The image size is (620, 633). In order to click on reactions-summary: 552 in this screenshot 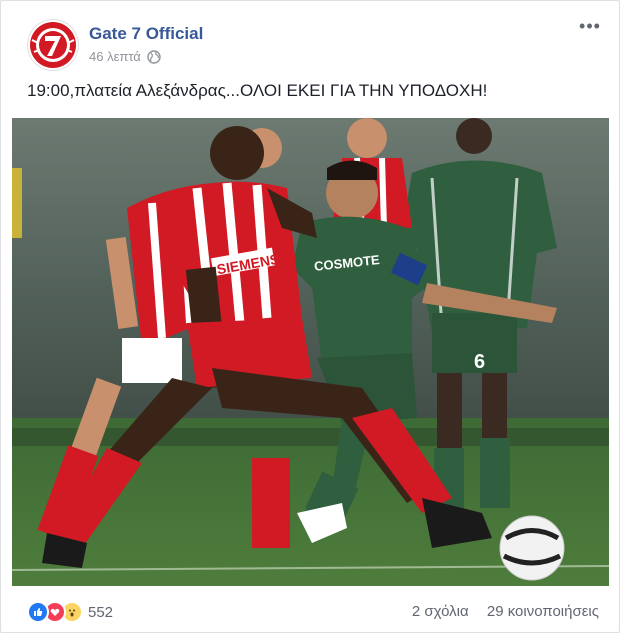, I will do `click(70, 612)`.